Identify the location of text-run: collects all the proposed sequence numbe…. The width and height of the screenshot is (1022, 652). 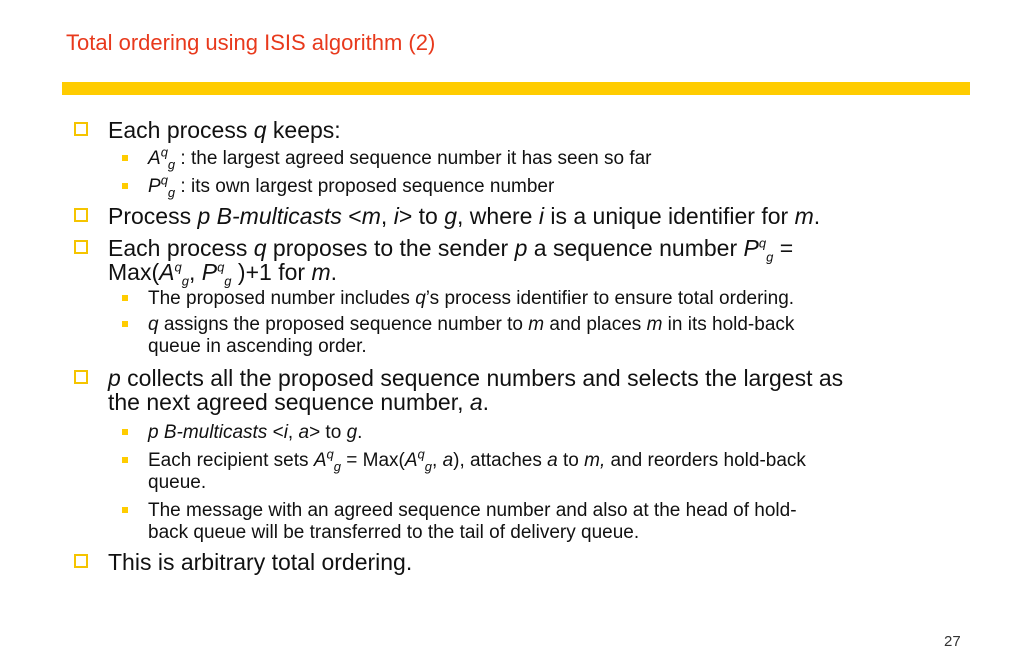
(482, 378).